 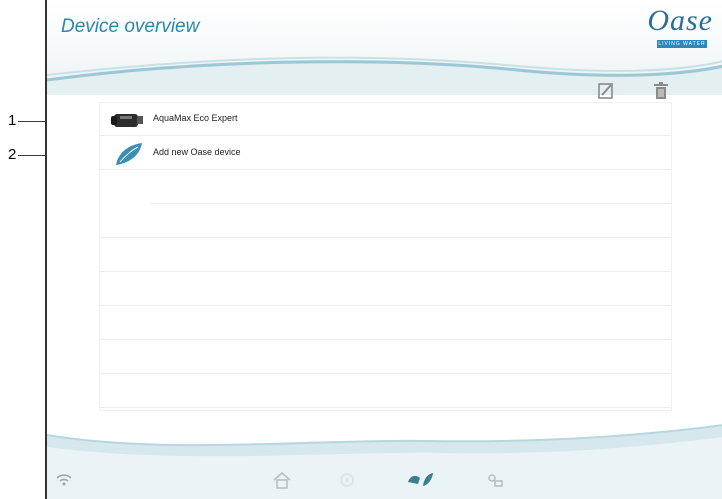 I want to click on list-item-add-device: Add new Oase device, so click(x=385, y=153).